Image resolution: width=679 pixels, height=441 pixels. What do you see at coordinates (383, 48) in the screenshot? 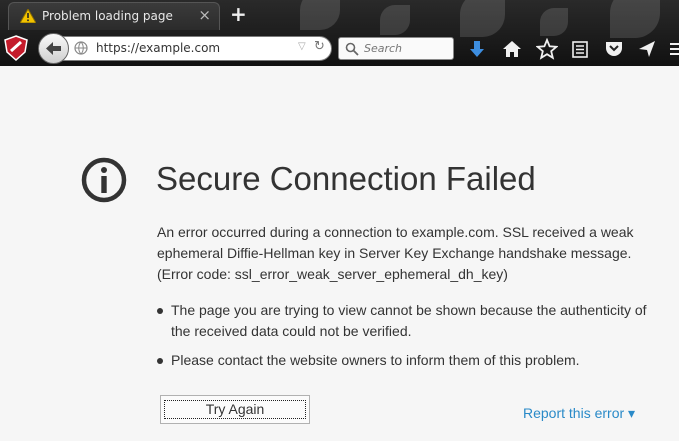
I see `search-placeholder: Search` at bounding box center [383, 48].